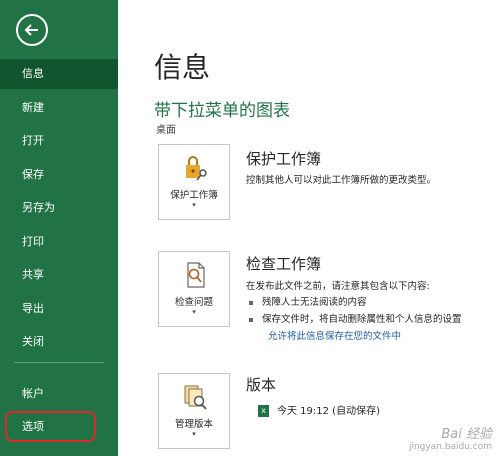 The image size is (500, 456). Describe the element at coordinates (261, 385) in the screenshot. I see `versions-section-title: 版本` at that location.